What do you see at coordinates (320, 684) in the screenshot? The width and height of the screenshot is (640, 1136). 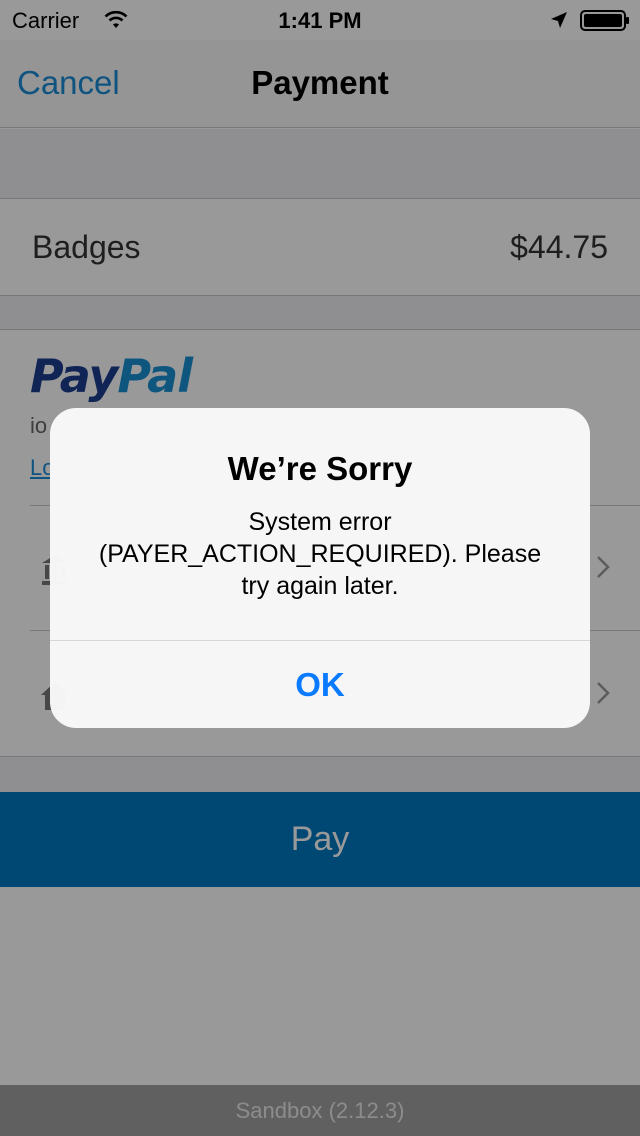 I see `alert-ok-button: OK` at bounding box center [320, 684].